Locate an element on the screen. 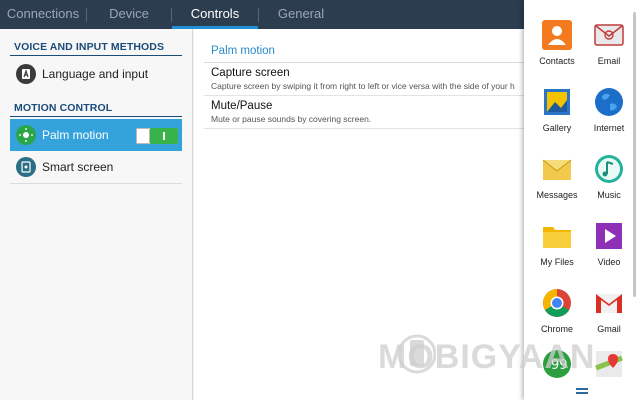 The image size is (640, 400). app-internet: Internet is located at coordinates (609, 106).